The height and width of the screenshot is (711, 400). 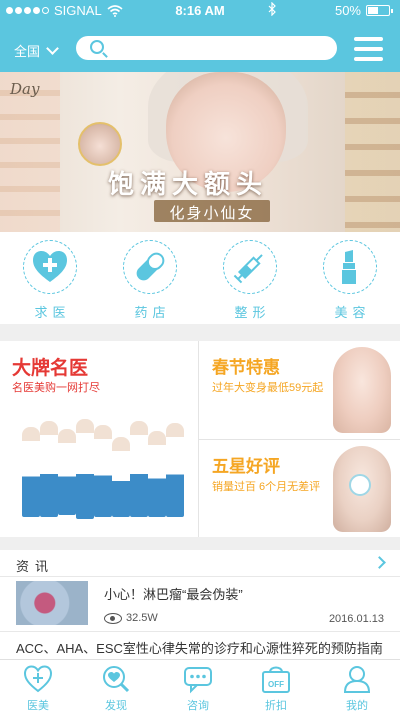 What do you see at coordinates (198, 705) in the screenshot?
I see `tab-label: 咨询` at bounding box center [198, 705].